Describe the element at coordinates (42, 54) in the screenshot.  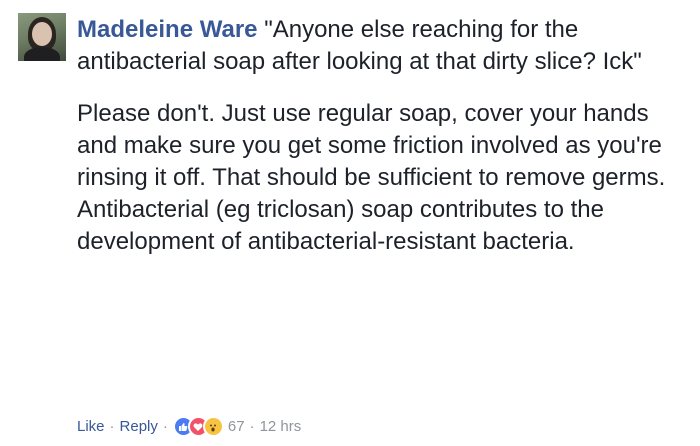
I see `avatar-body` at that location.